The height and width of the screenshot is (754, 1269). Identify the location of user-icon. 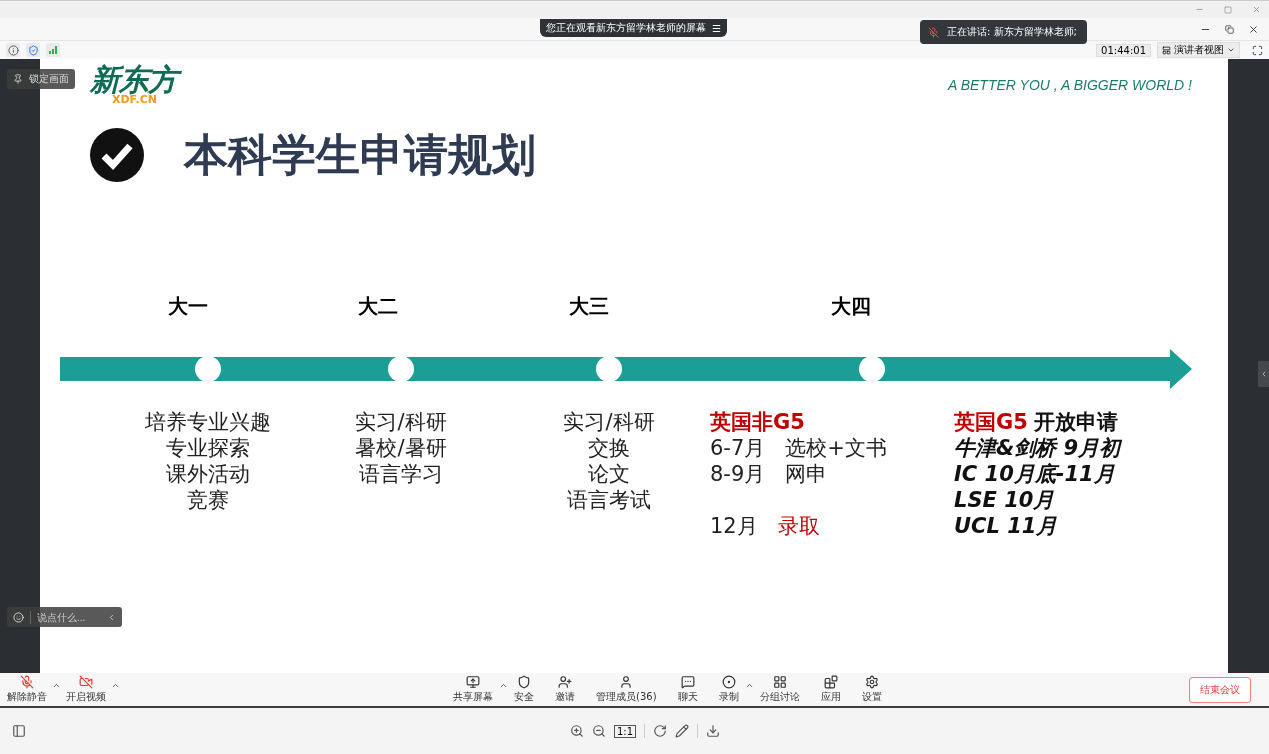
(626, 682).